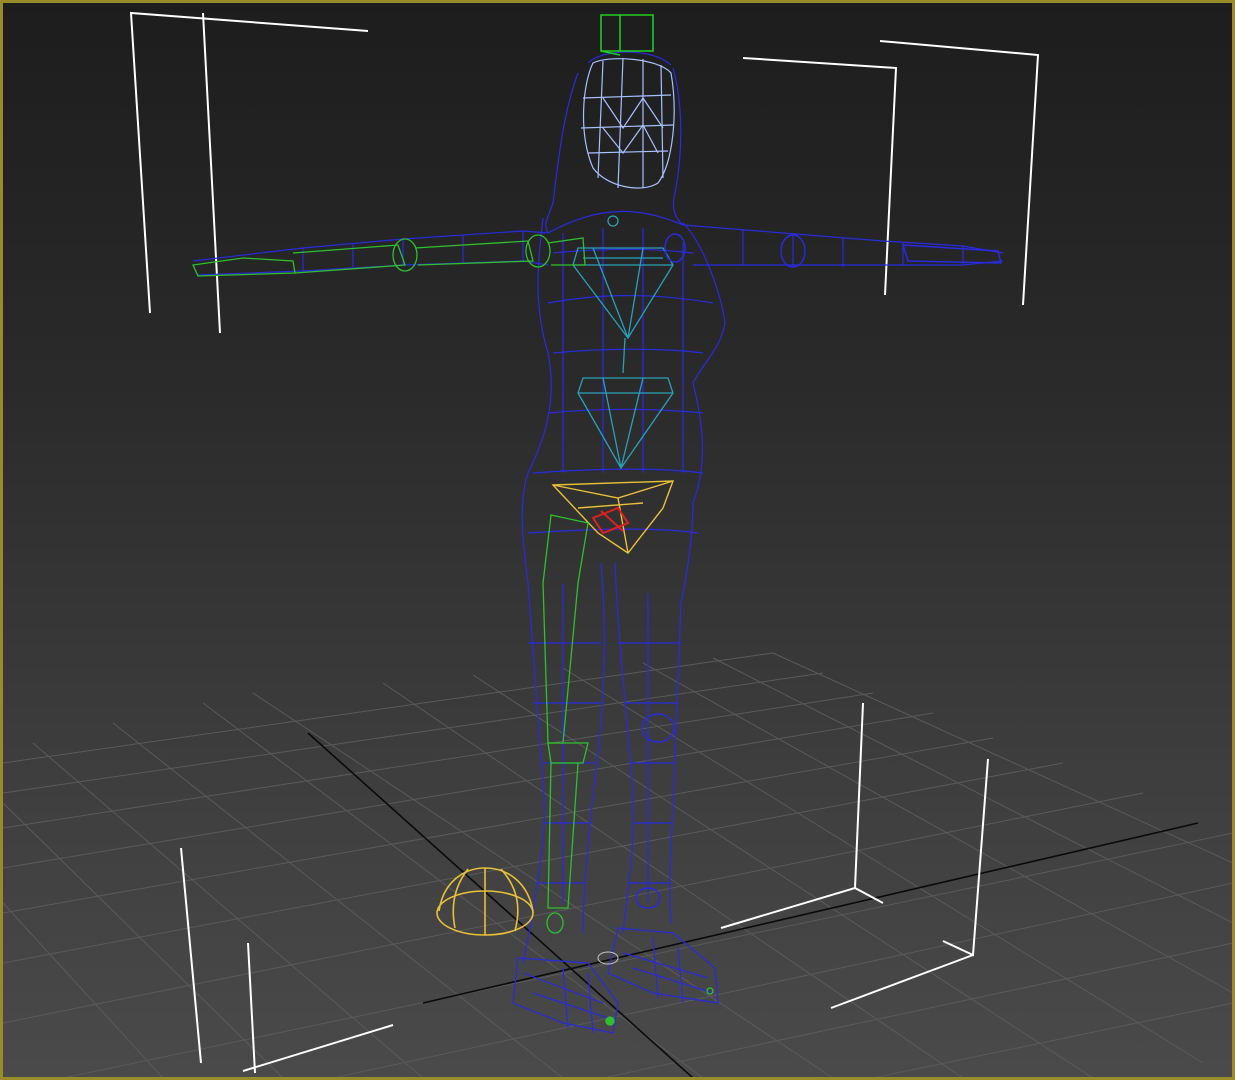  What do you see at coordinates (389, 255) in the screenshot?
I see `left-arm-bones` at bounding box center [389, 255].